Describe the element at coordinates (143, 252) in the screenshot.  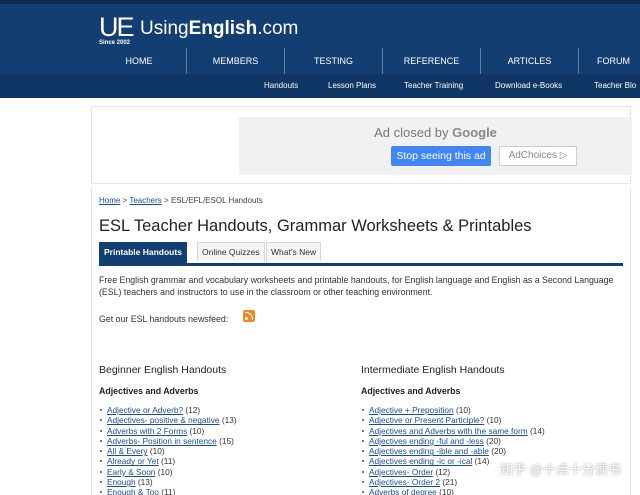
I see `tab-printable-handouts: Printable Handouts` at that location.